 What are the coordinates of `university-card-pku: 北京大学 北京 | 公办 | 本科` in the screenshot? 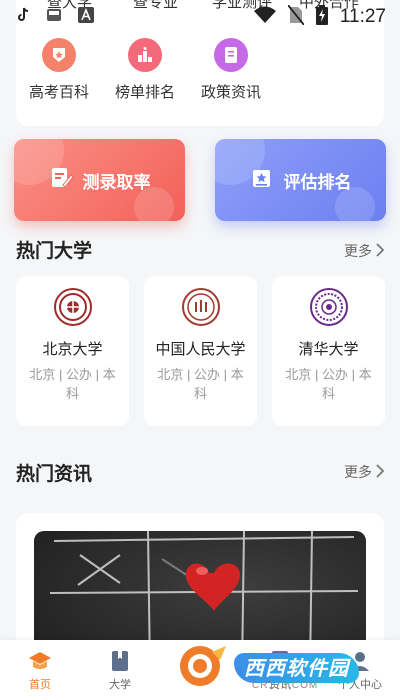 It's located at (72, 351).